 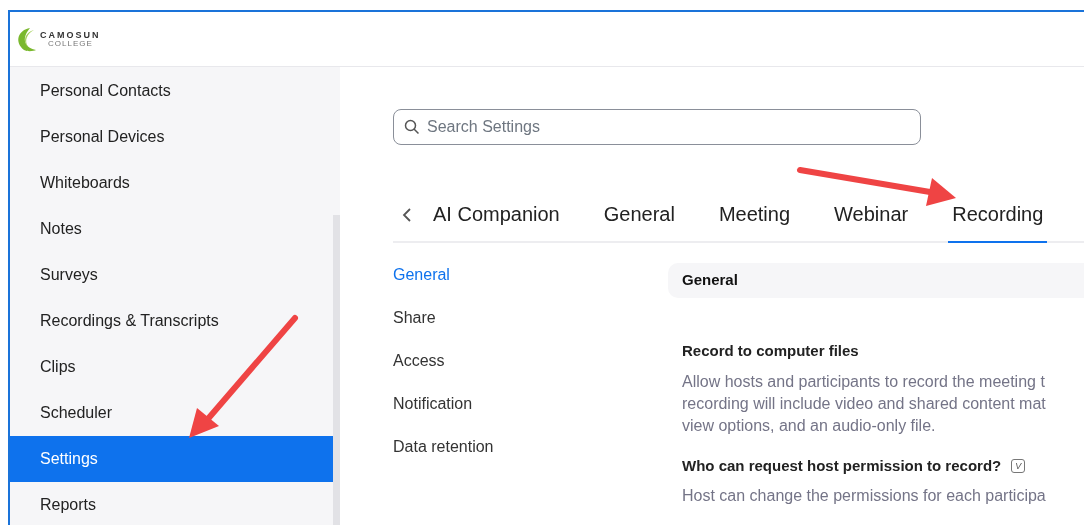 I want to click on sidebar-item: Personal Devices, so click(x=171, y=137).